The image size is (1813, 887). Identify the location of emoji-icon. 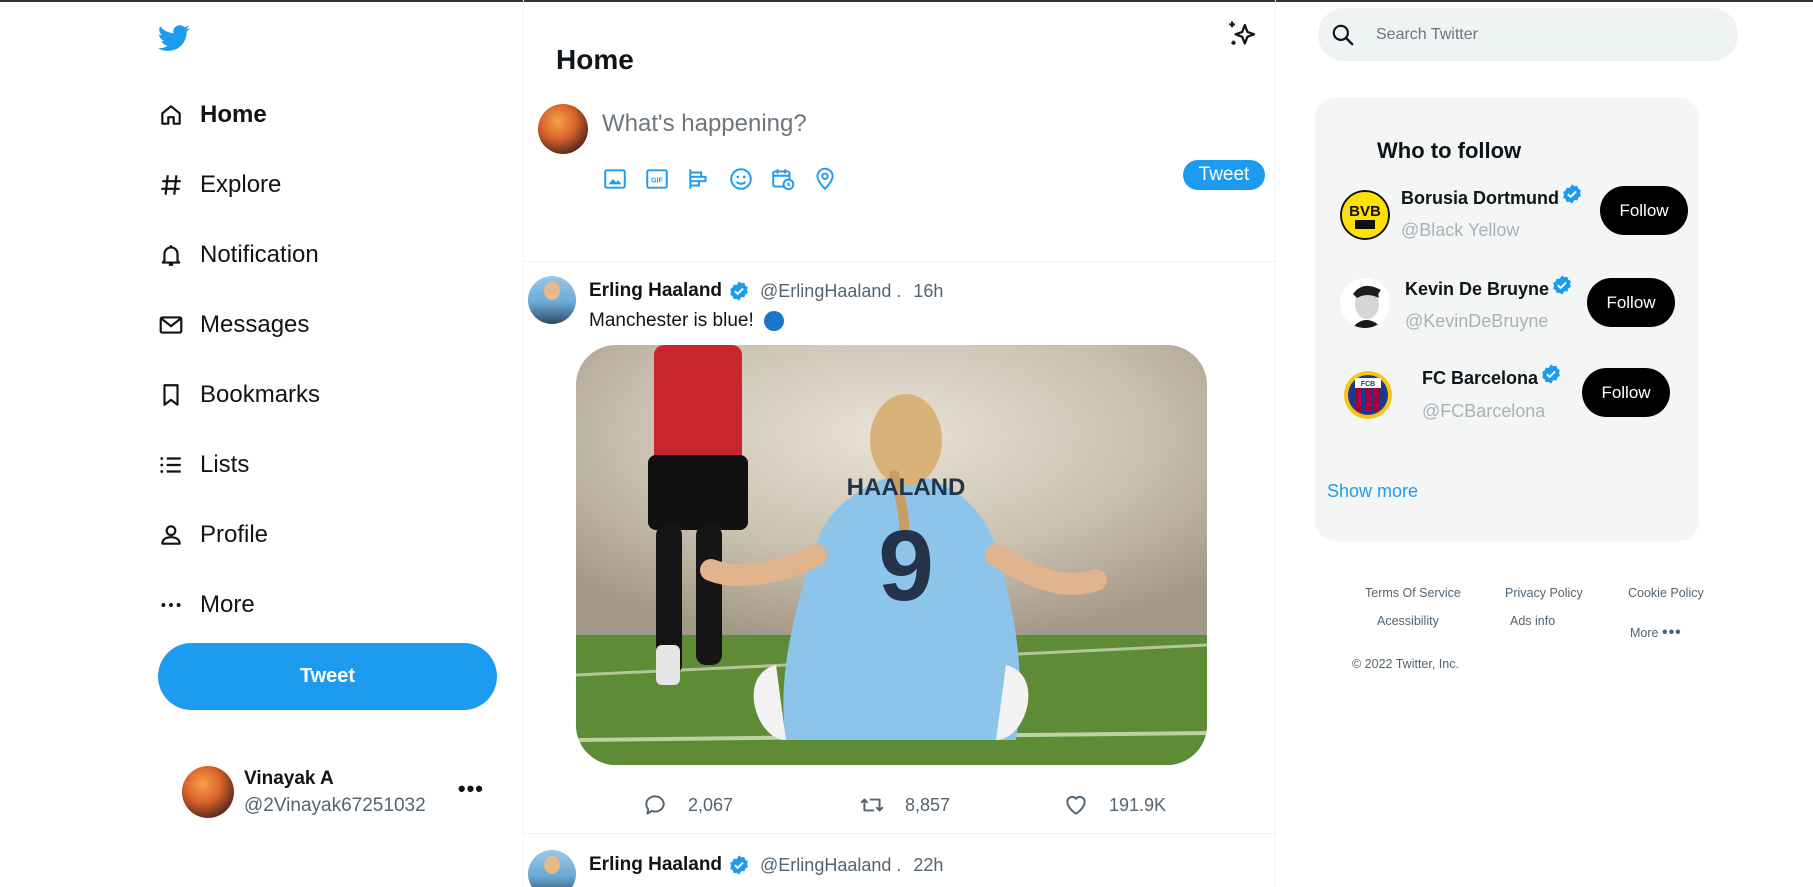
(742, 180).